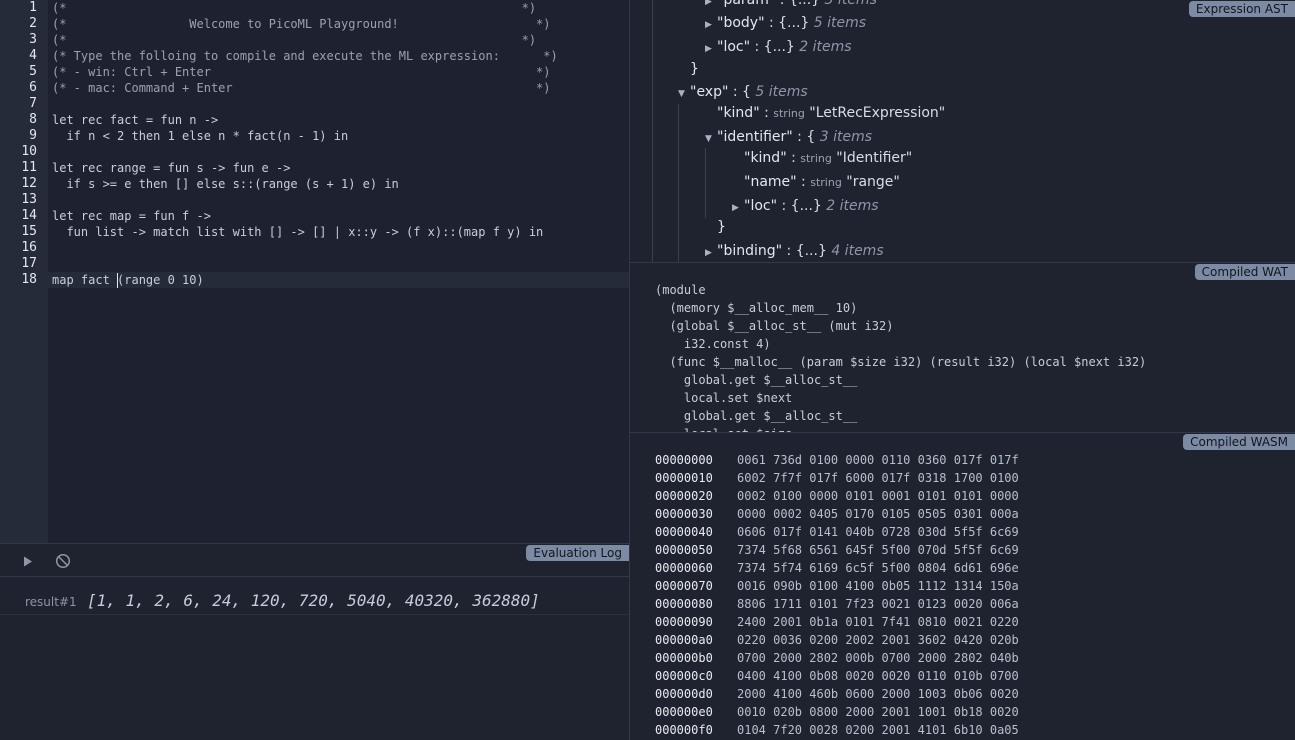 The image size is (1295, 740). What do you see at coordinates (794, 251) in the screenshot?
I see `ast-node: ▶ "binding" : {...} 4 items` at bounding box center [794, 251].